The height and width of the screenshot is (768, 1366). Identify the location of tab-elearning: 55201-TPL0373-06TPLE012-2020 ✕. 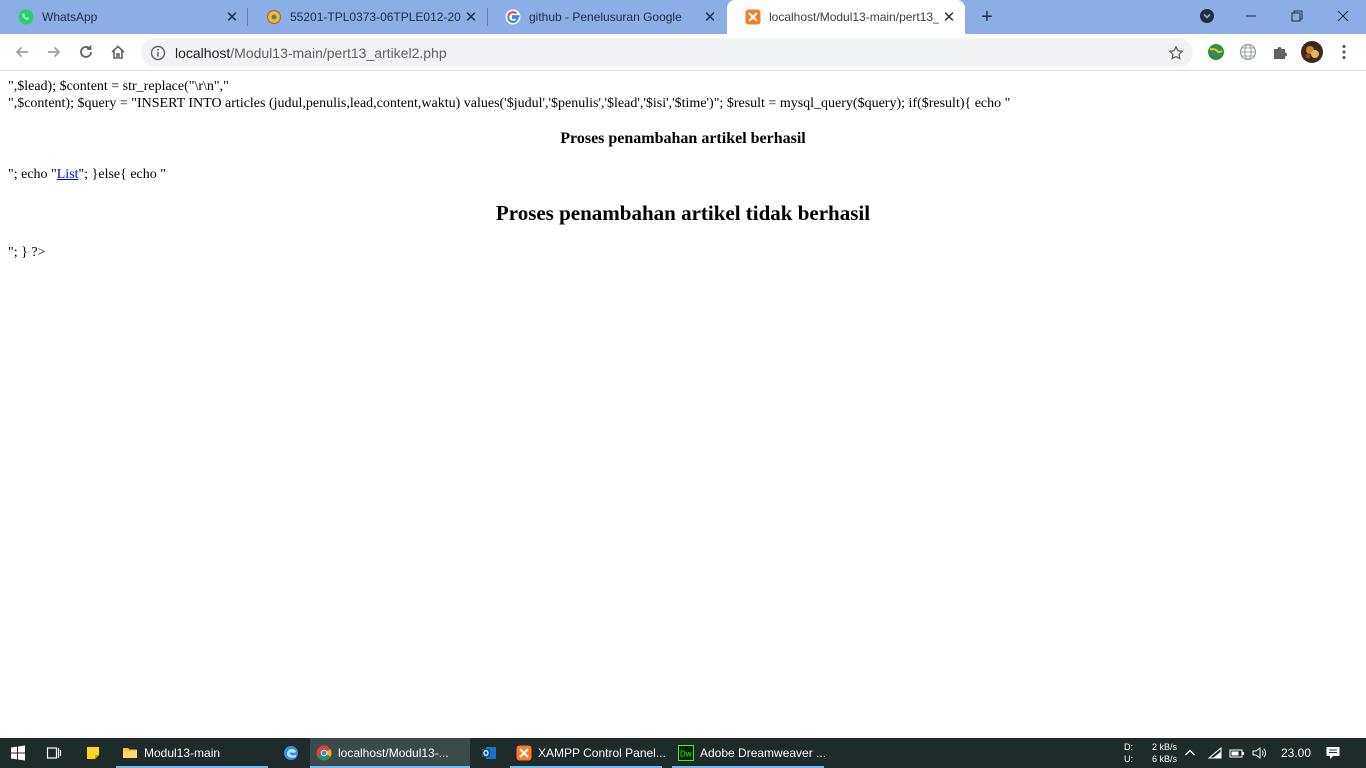
(367, 17).